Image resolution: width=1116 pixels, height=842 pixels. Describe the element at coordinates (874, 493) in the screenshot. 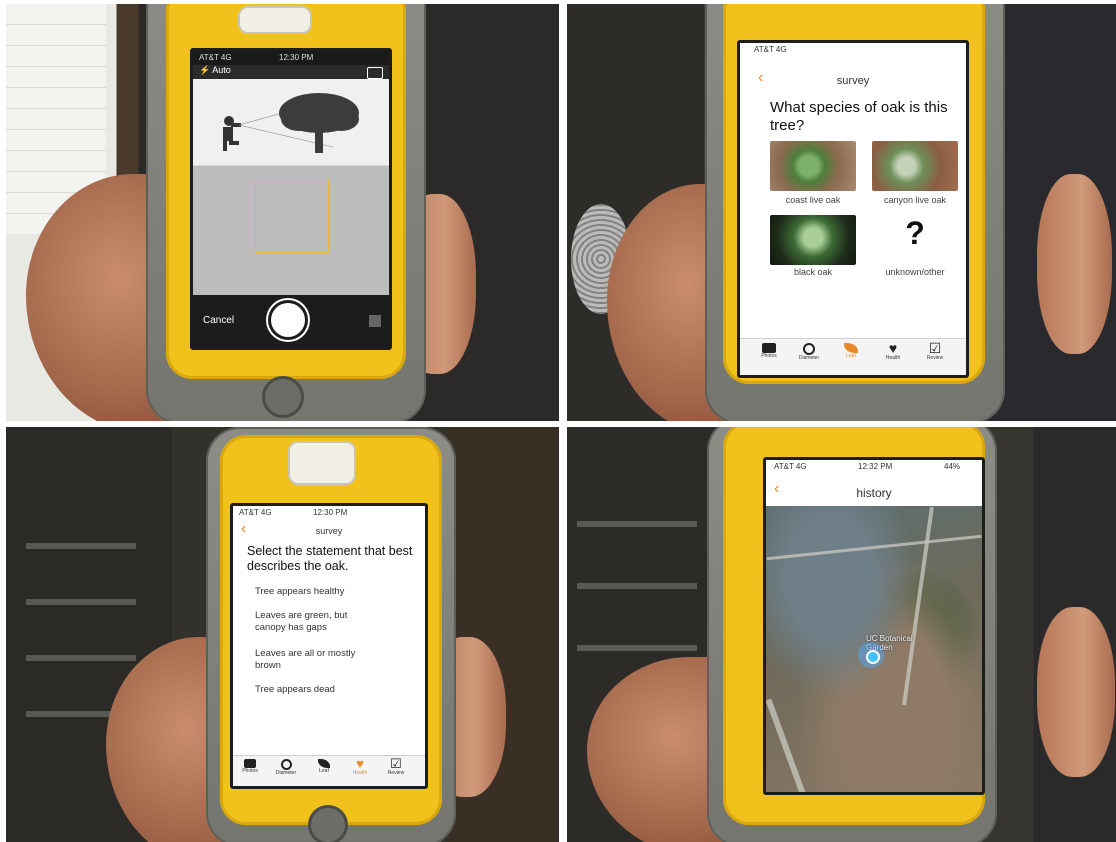

I see `screen-title: history` at that location.